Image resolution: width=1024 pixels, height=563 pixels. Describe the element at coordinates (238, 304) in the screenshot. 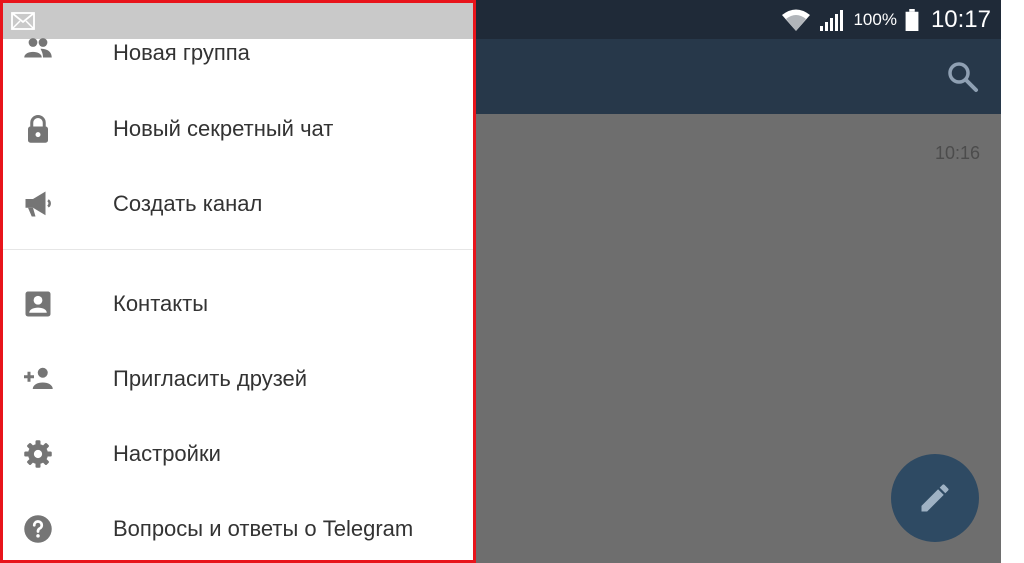

I see `menu-item-contacts: Контакты` at that location.